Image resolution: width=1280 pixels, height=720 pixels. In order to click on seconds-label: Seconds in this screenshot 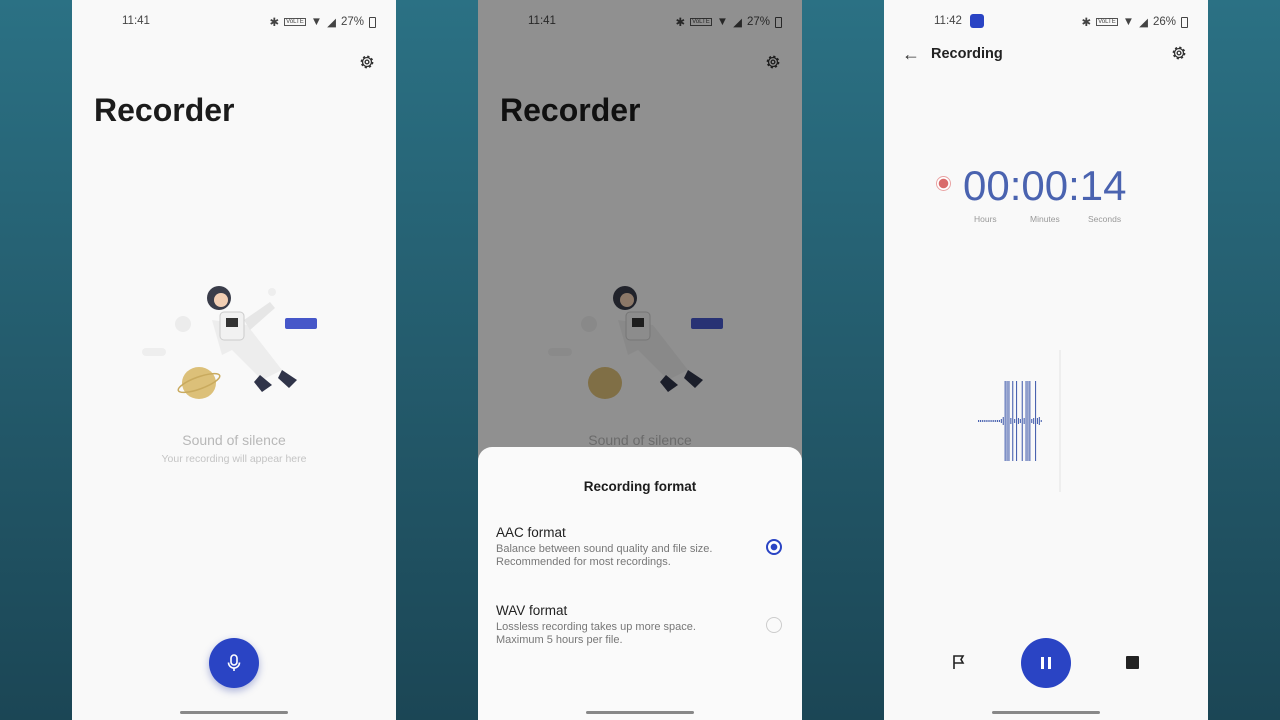, I will do `click(1105, 219)`.